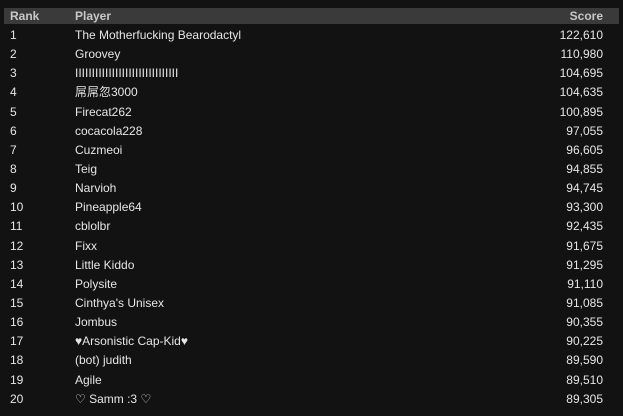  Describe the element at coordinates (103, 111) in the screenshot. I see `player-name-cell: Firecat262` at that location.